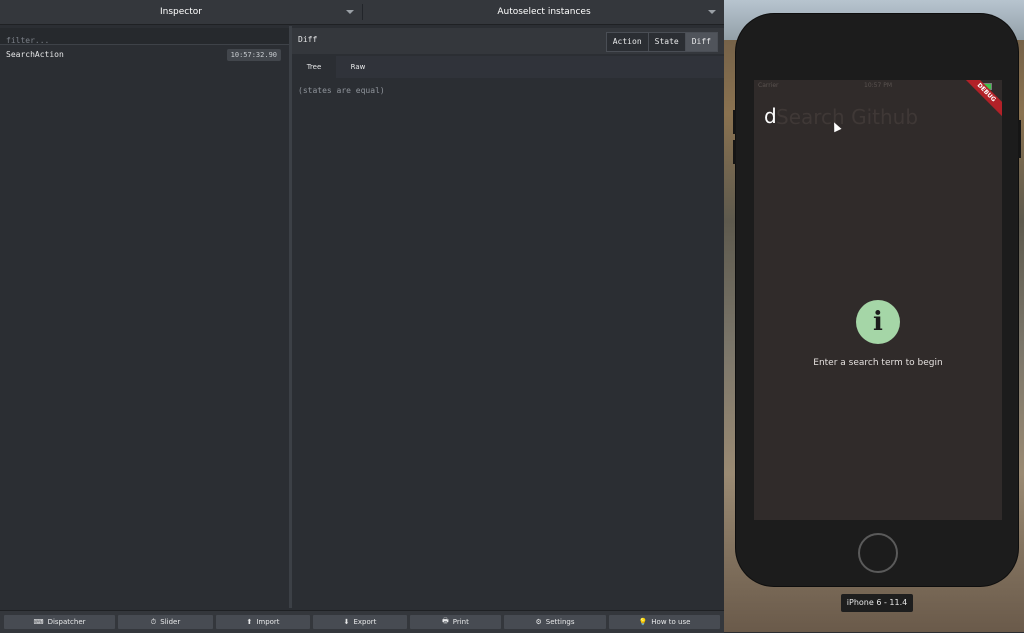 The image size is (1024, 633). I want to click on slider-label: Slider, so click(170, 622).